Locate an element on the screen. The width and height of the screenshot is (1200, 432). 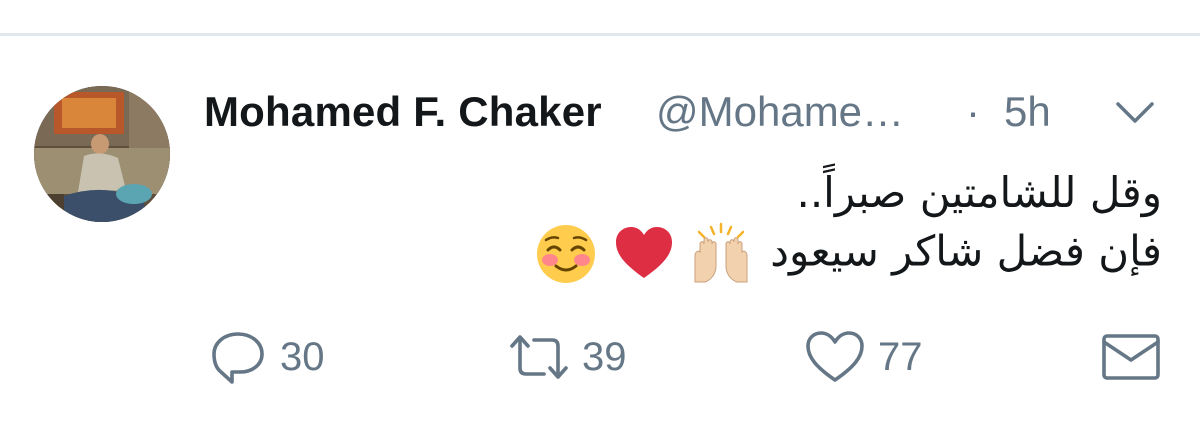
smiling-face-blush-icon is located at coordinates (566, 254).